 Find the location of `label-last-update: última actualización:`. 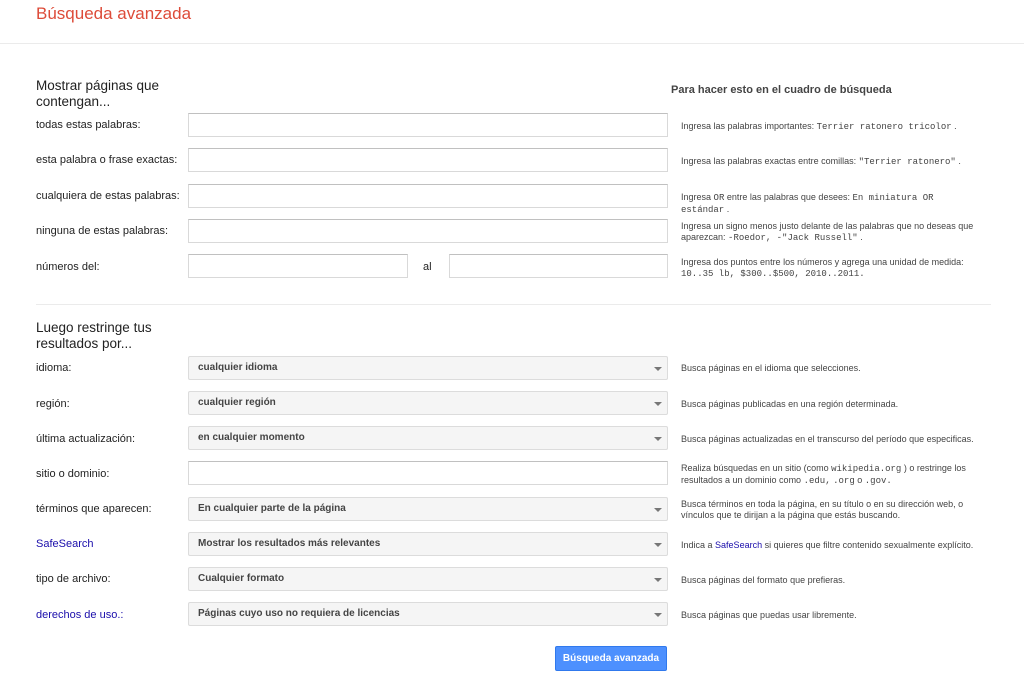

label-last-update: última actualización: is located at coordinates (86, 439).